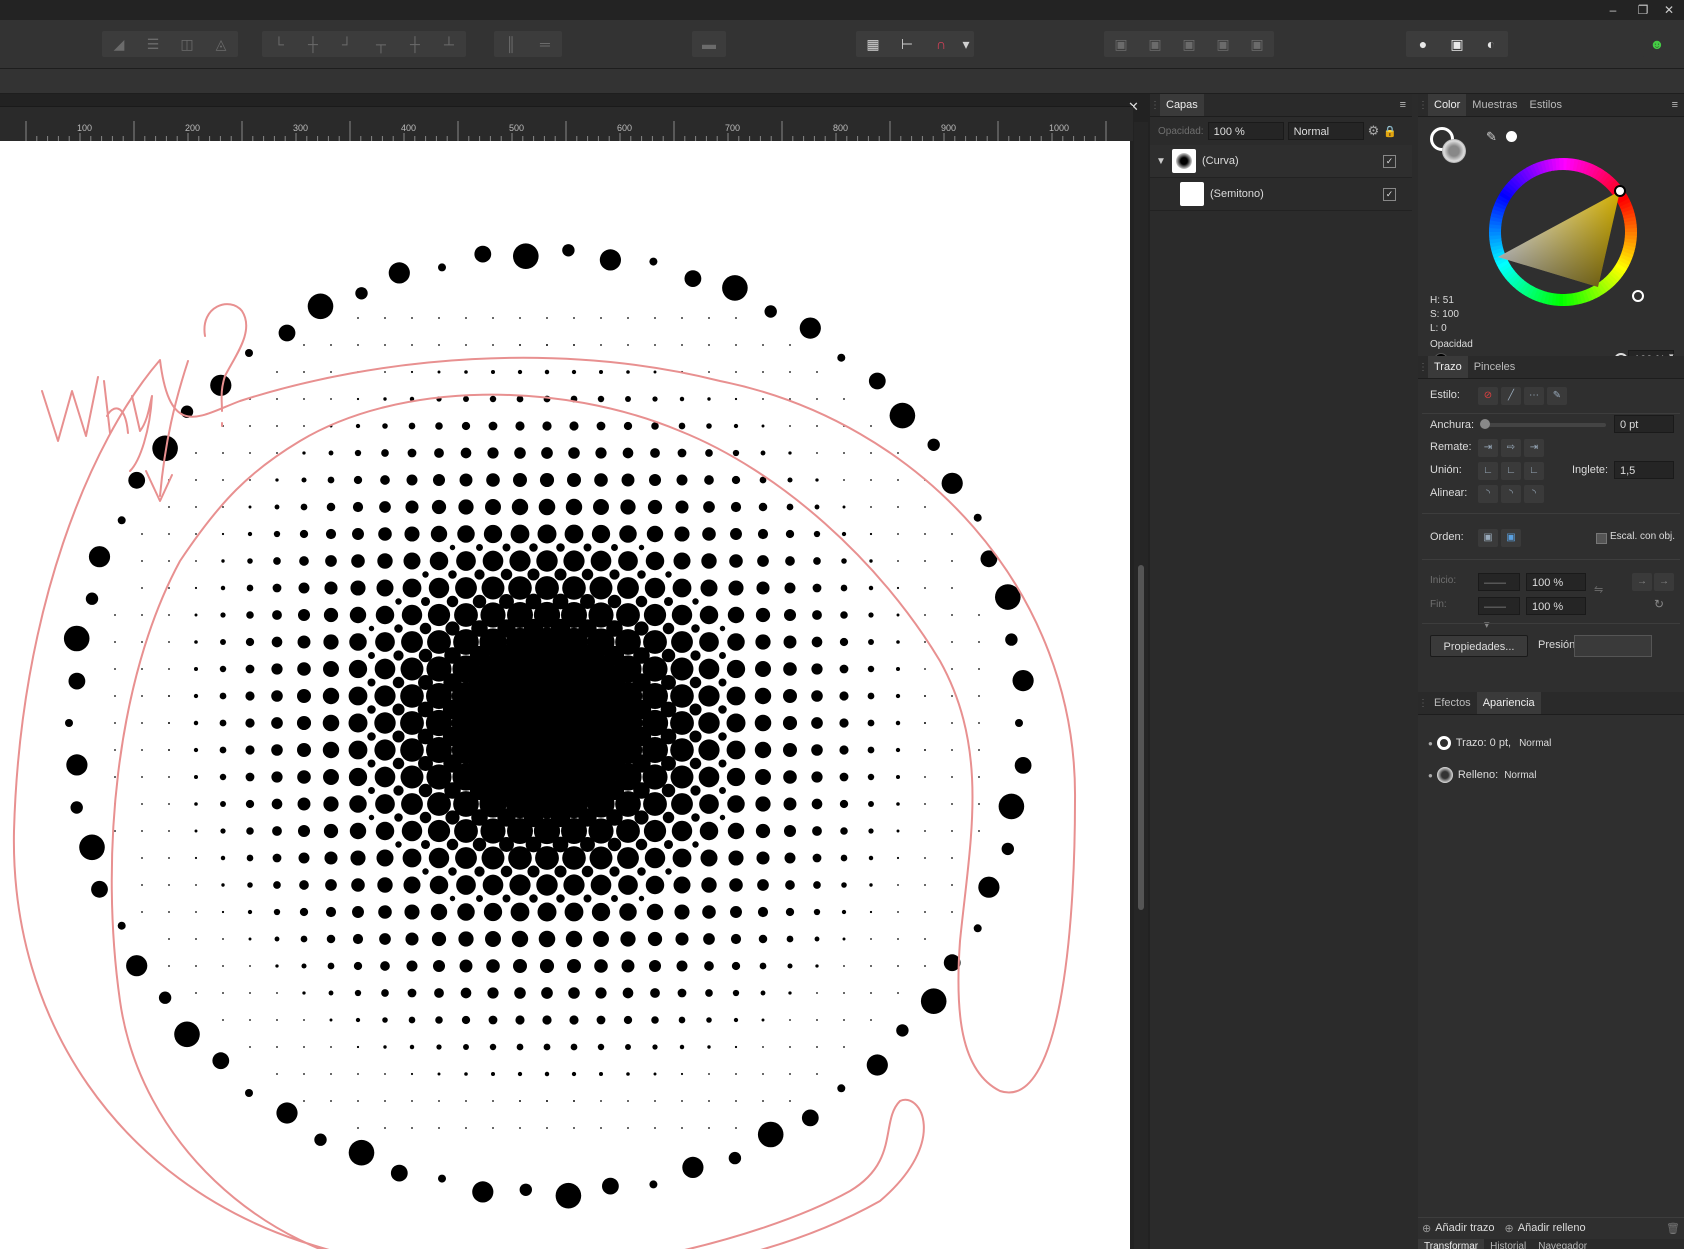 The width and height of the screenshot is (1684, 1249). Describe the element at coordinates (1509, 1228) in the screenshot. I see `add-fill-icon: ⊕` at that location.